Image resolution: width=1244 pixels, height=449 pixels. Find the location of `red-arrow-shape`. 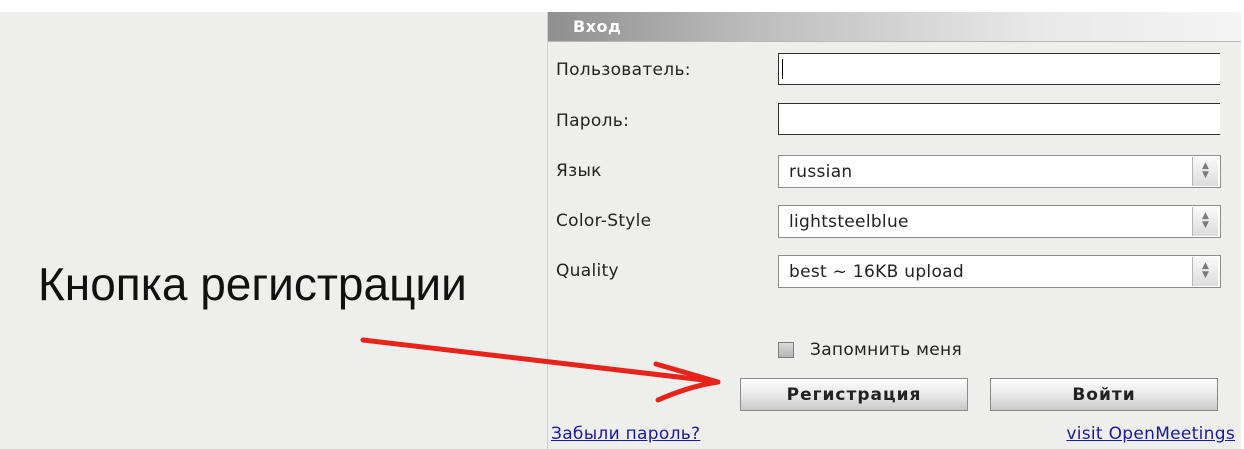

red-arrow-shape is located at coordinates (540, 370).